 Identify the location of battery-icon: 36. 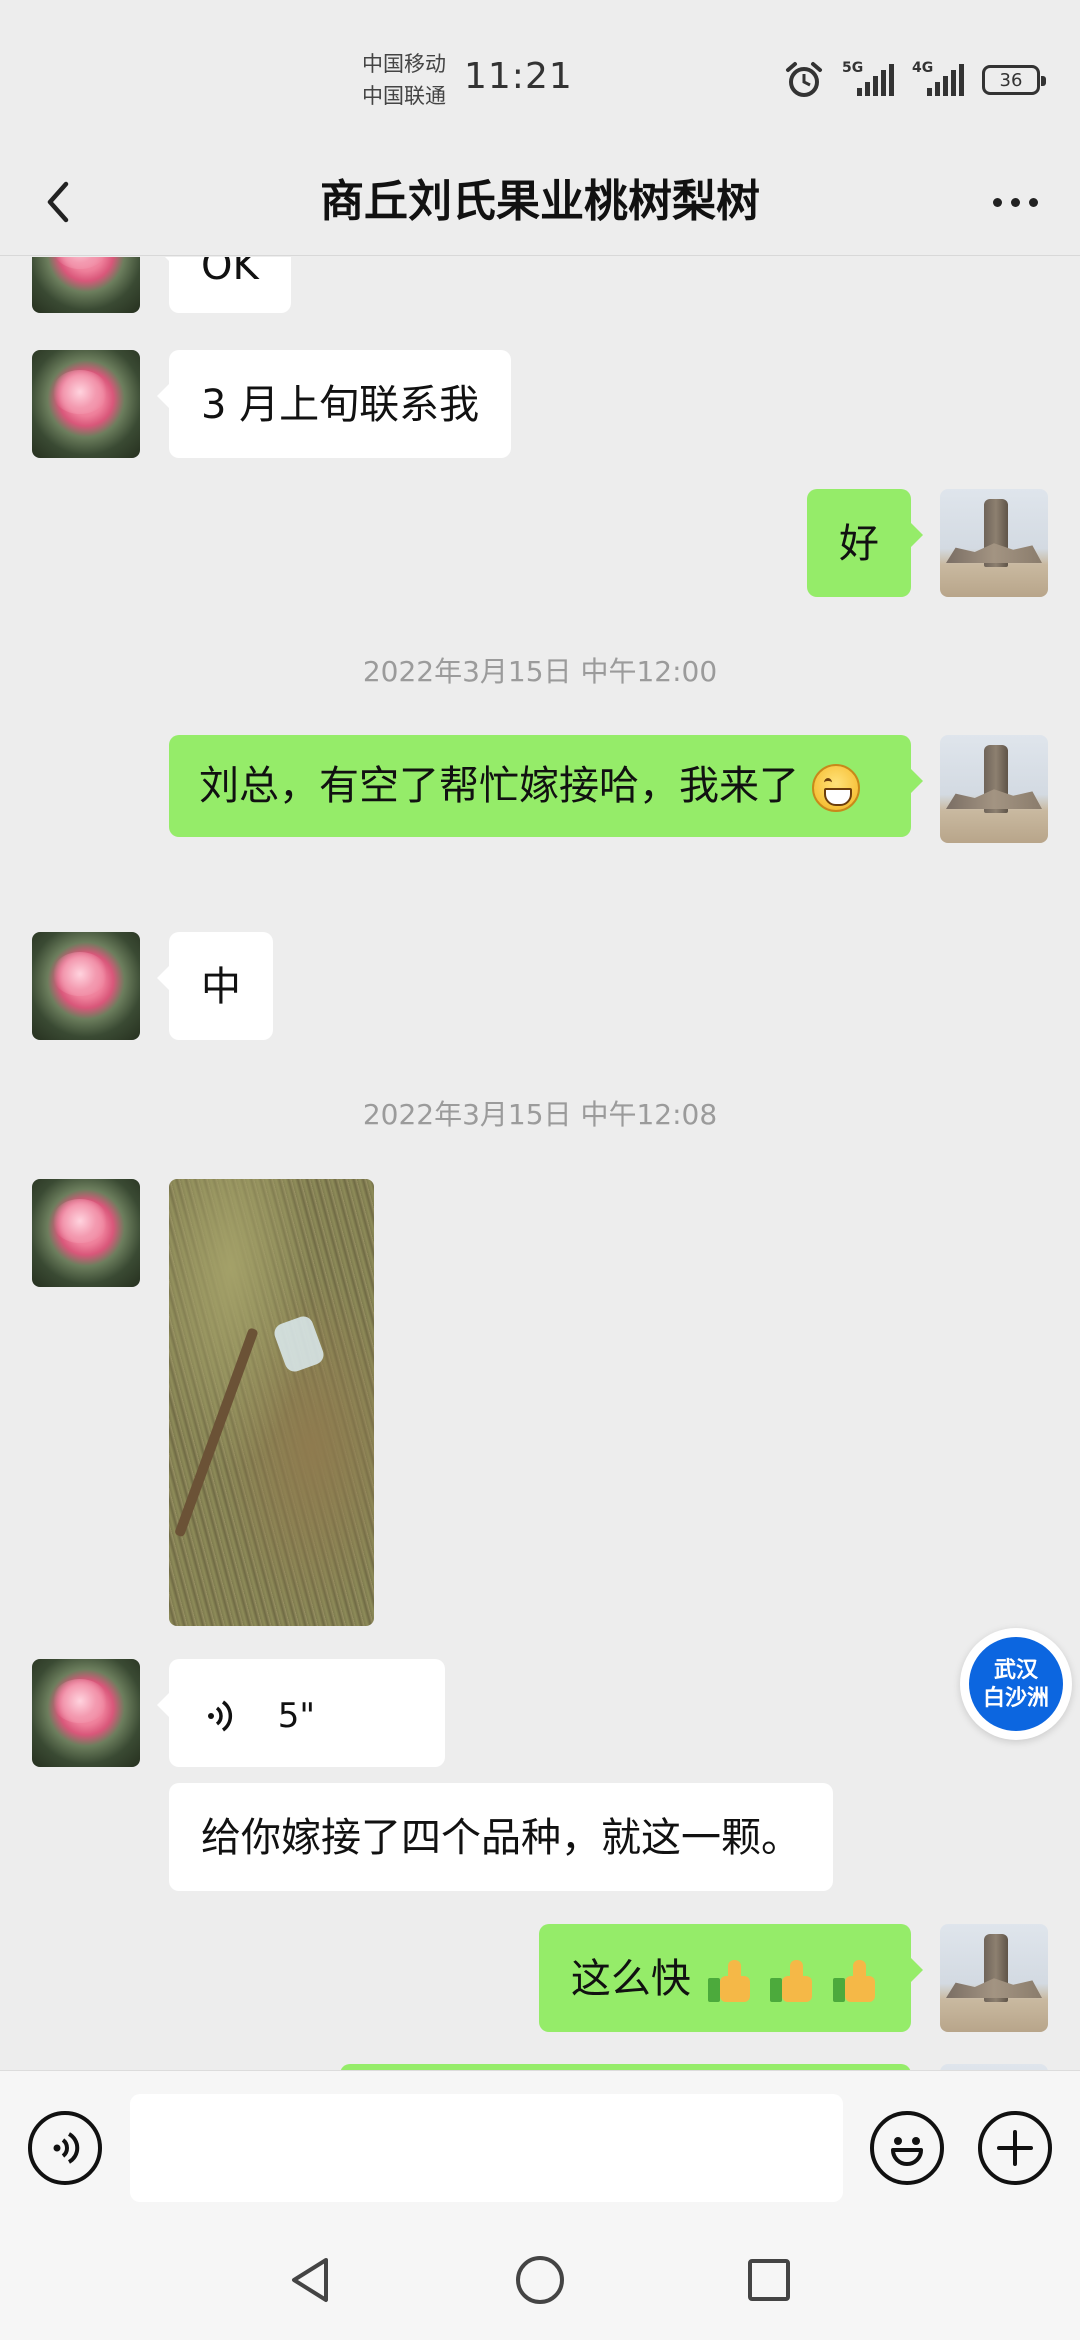
(1014, 80).